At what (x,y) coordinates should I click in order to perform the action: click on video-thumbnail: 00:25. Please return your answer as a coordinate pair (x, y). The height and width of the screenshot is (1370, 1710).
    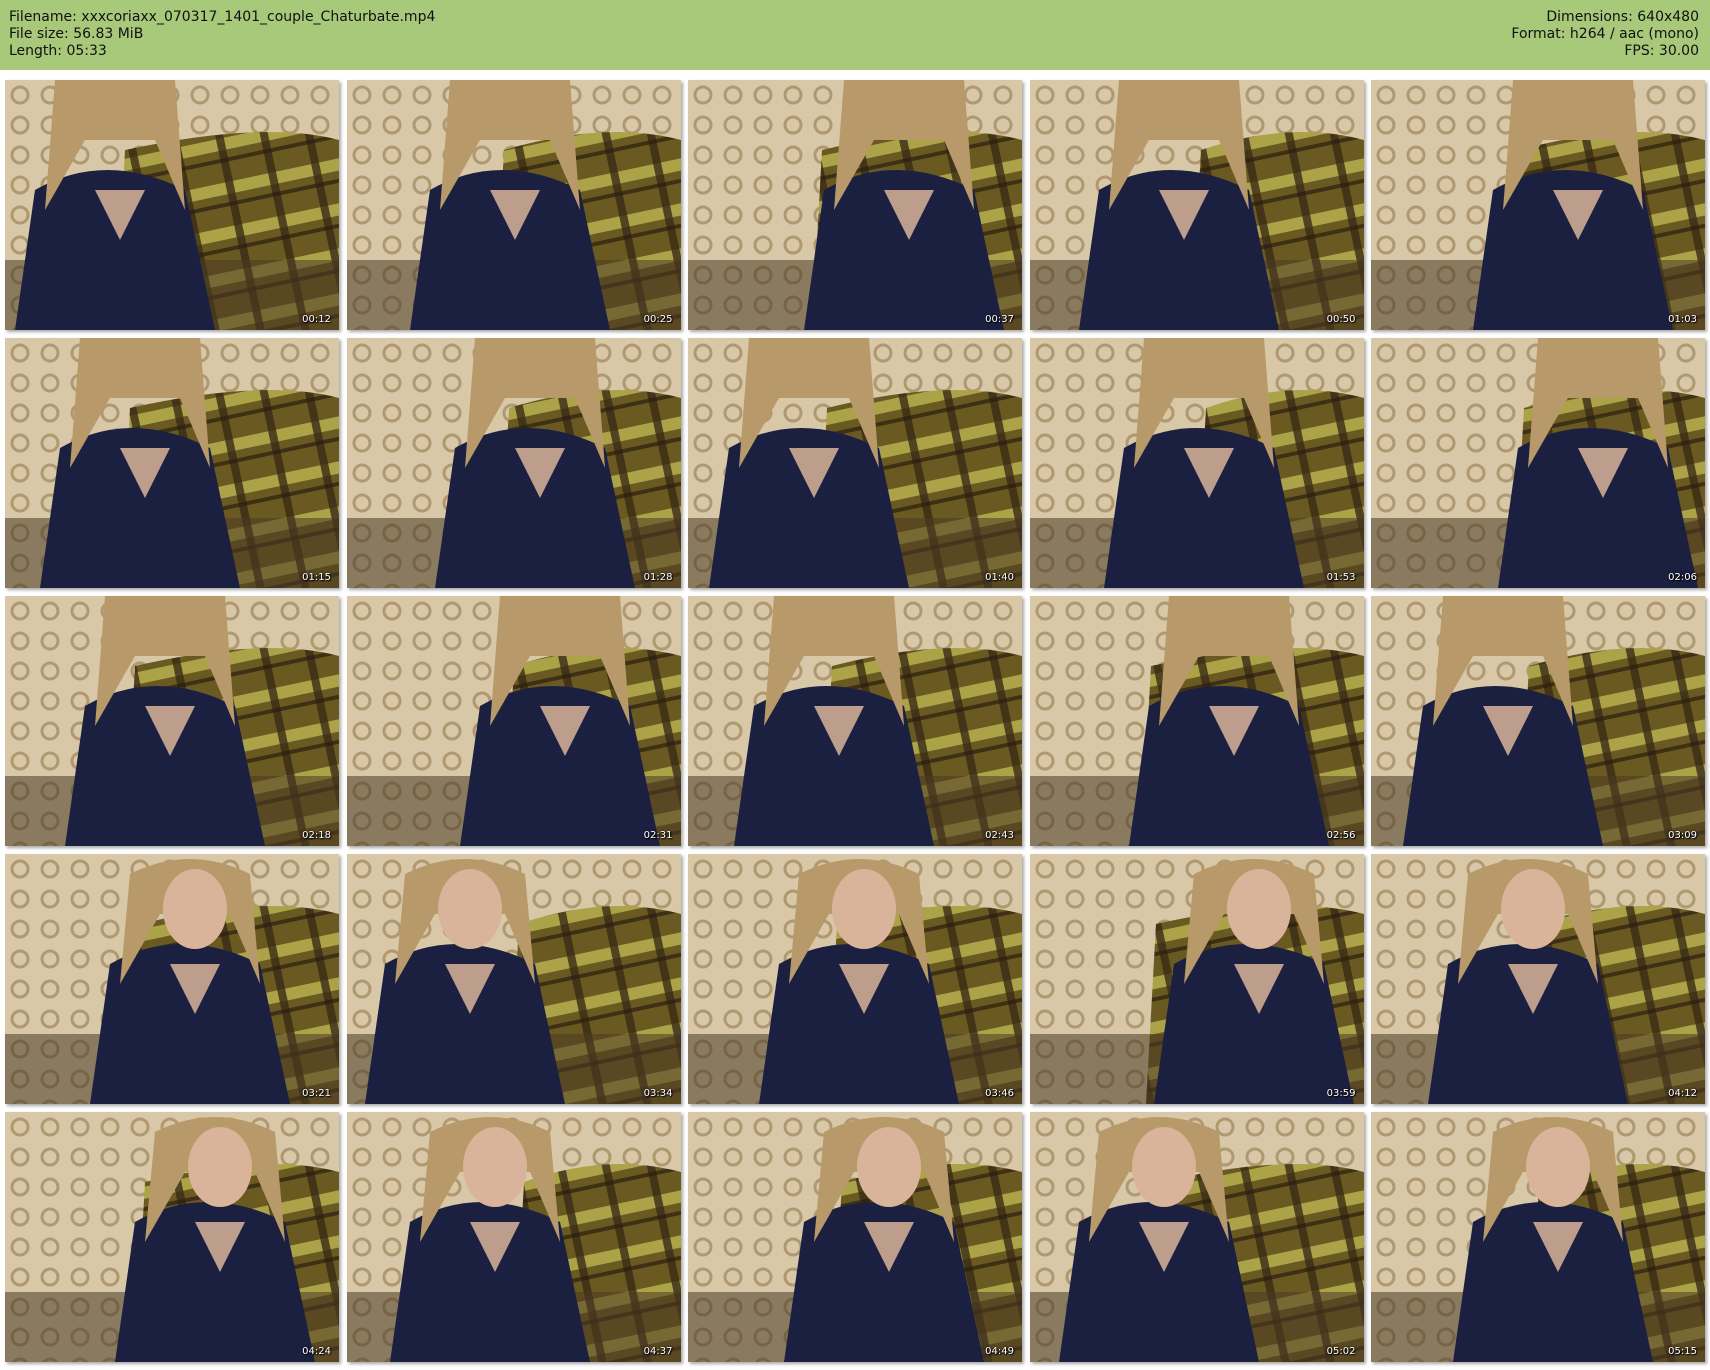
    Looking at the image, I should click on (513, 205).